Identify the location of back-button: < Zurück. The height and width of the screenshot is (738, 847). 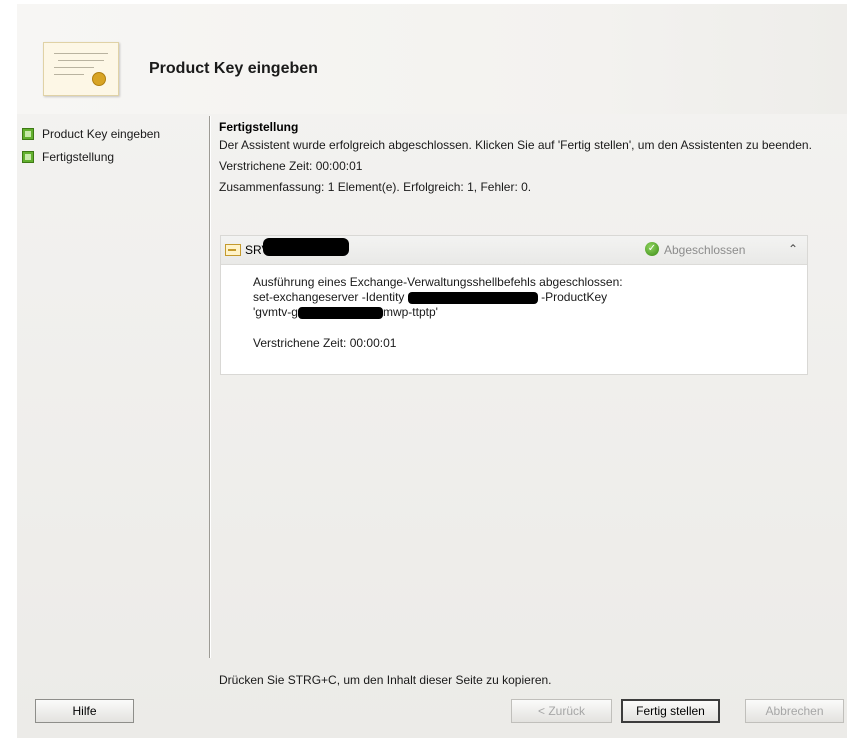
(561, 711).